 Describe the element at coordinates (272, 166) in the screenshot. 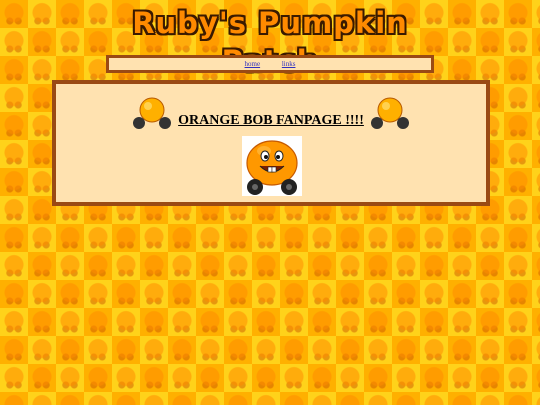

I see `orange-bob-face-icon` at that location.